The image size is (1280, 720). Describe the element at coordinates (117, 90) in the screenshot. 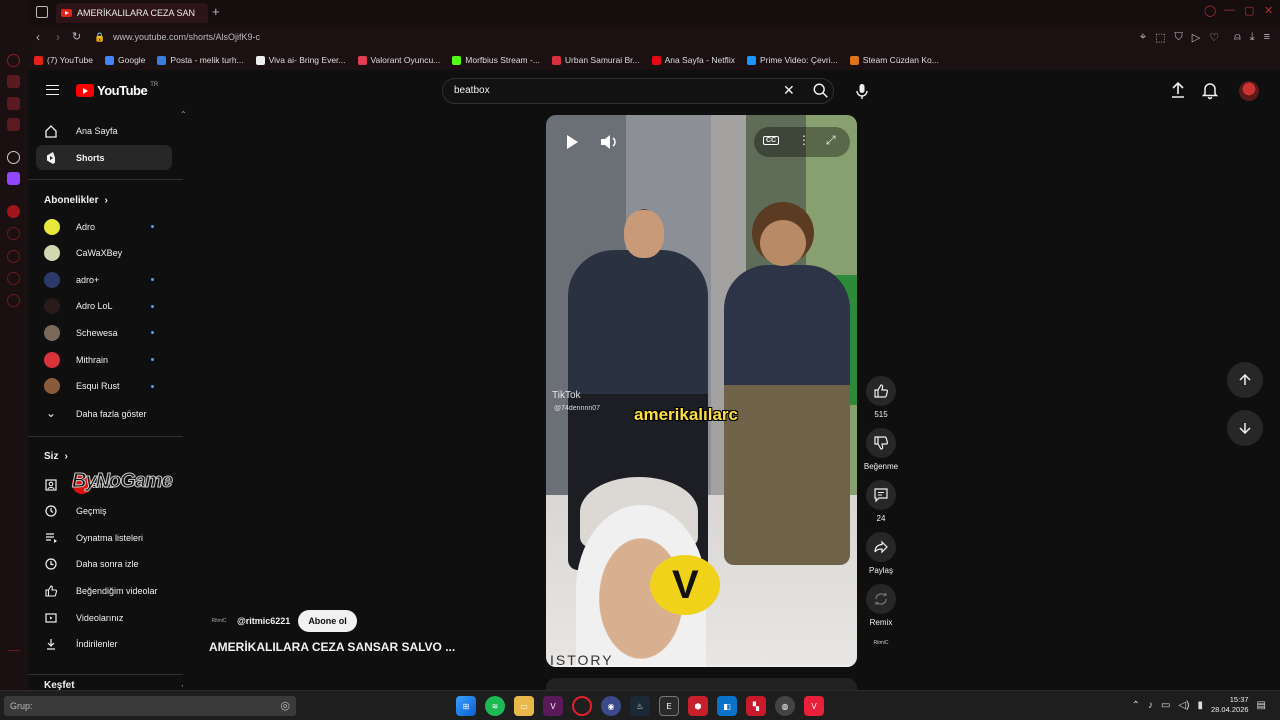

I see `youtube-logo: YouTube TR` at that location.